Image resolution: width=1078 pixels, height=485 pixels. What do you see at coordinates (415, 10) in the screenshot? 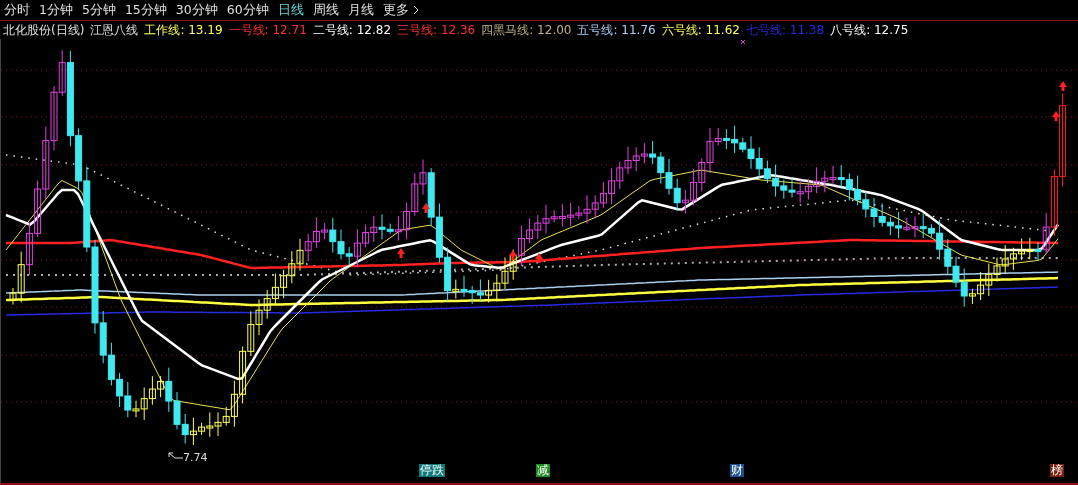
I see `chevron-right-icon` at bounding box center [415, 10].